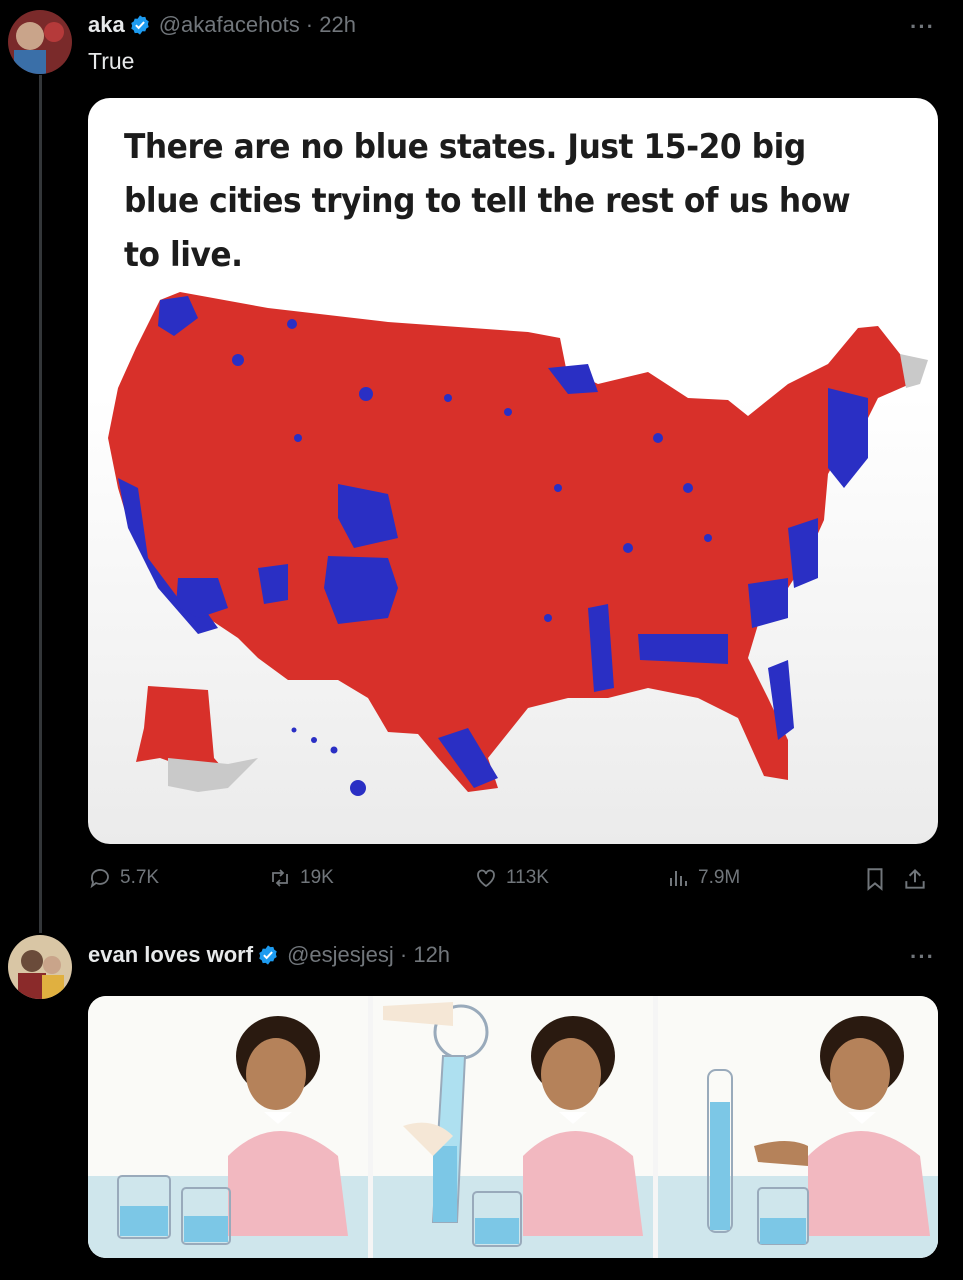  Describe the element at coordinates (140, 877) in the screenshot. I see `reply-count: 5.7K` at that location.